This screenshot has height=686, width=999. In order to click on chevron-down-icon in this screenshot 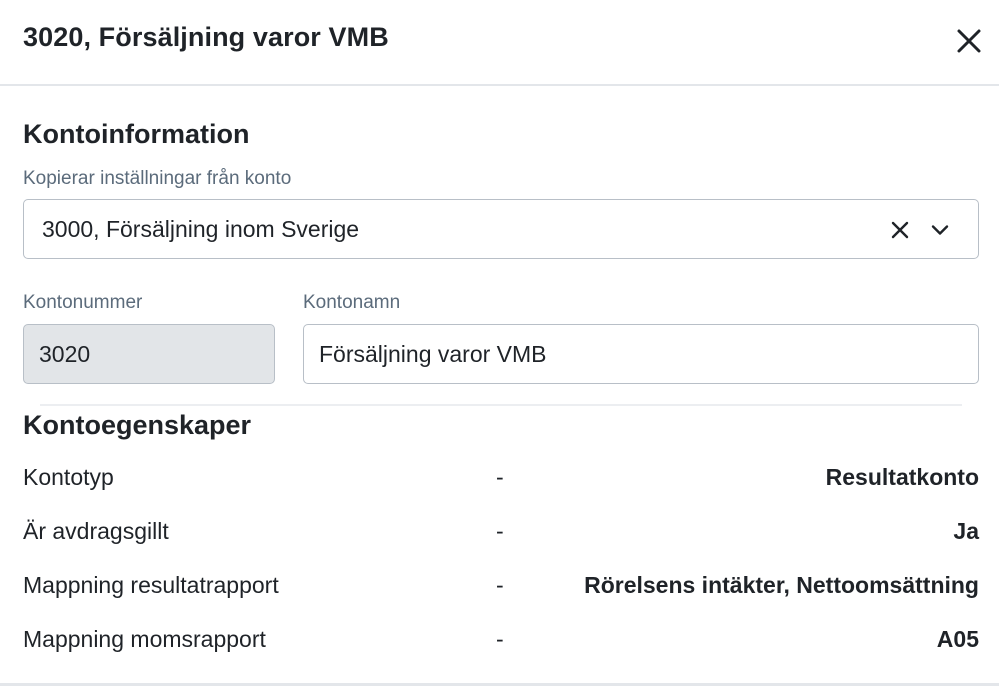, I will do `click(940, 230)`.